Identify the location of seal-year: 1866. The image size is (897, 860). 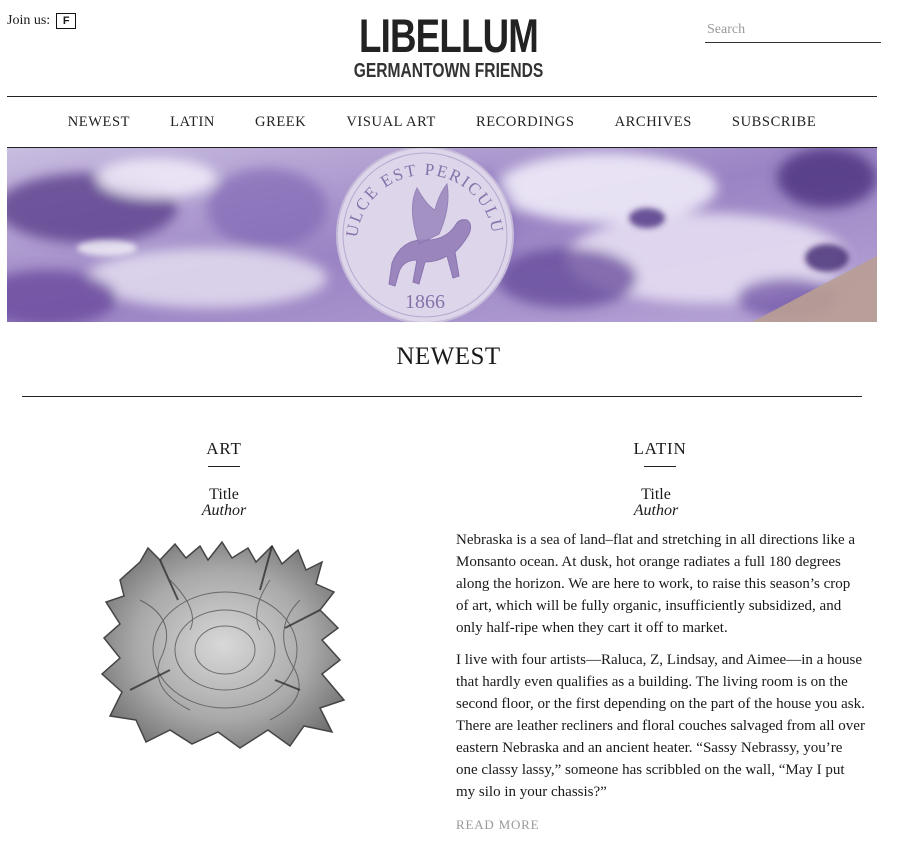
(425, 302).